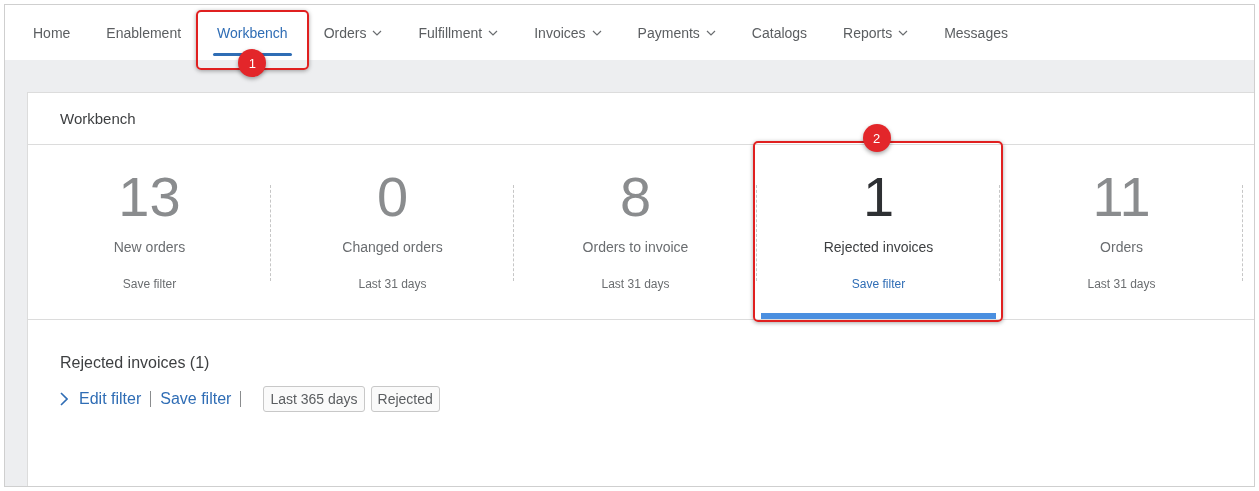  I want to click on results-title: Rejected invoices (1), so click(135, 363).